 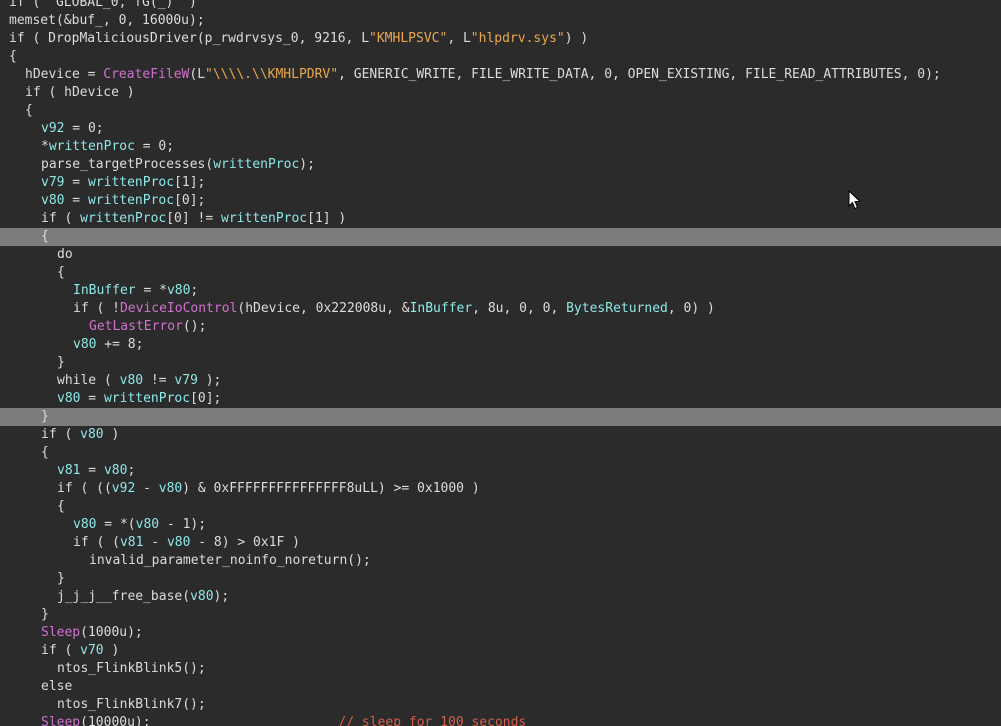 What do you see at coordinates (146, 74) in the screenshot?
I see `code-api-call: CreateFileW` at bounding box center [146, 74].